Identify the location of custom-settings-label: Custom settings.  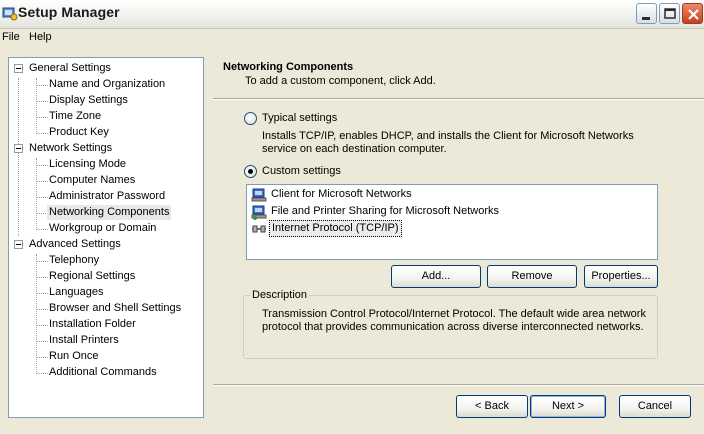
(301, 171).